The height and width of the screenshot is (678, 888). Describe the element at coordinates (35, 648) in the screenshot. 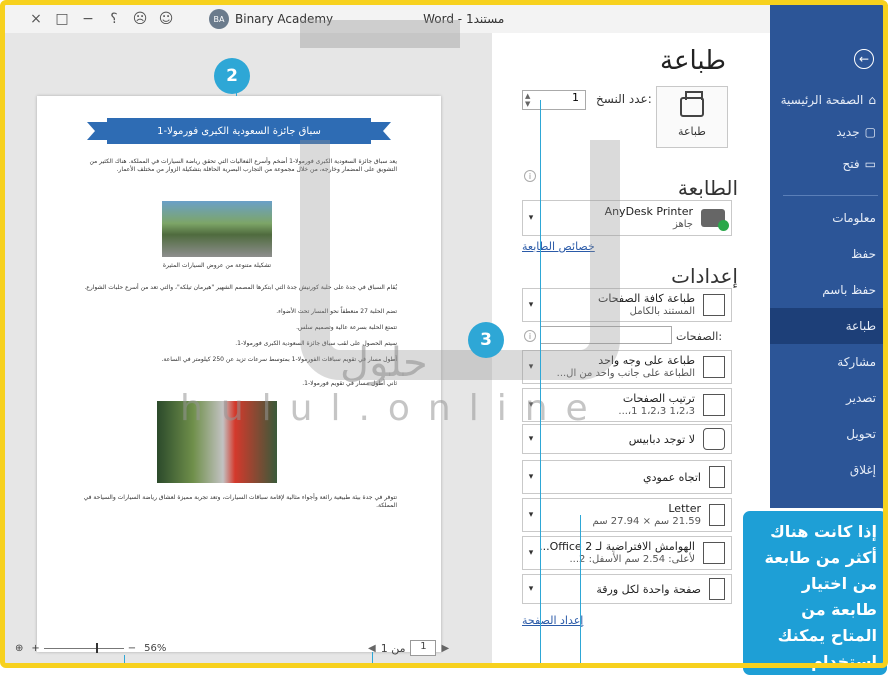

I see `zoom-in-button: +` at that location.